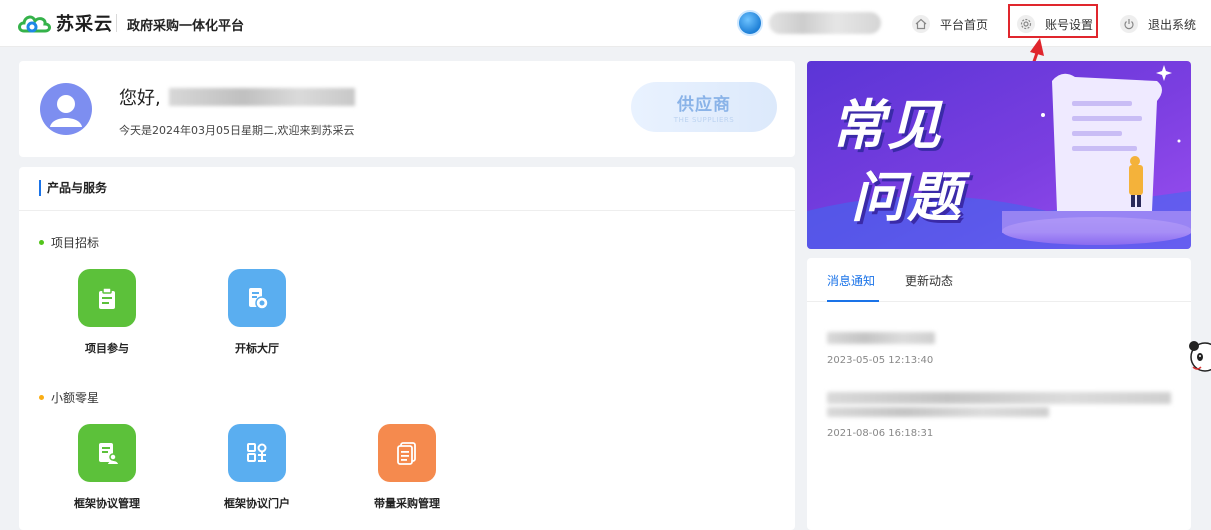 The width and height of the screenshot is (1211, 530). What do you see at coordinates (825, 23) in the screenshot?
I see `user-name-redacted` at bounding box center [825, 23].